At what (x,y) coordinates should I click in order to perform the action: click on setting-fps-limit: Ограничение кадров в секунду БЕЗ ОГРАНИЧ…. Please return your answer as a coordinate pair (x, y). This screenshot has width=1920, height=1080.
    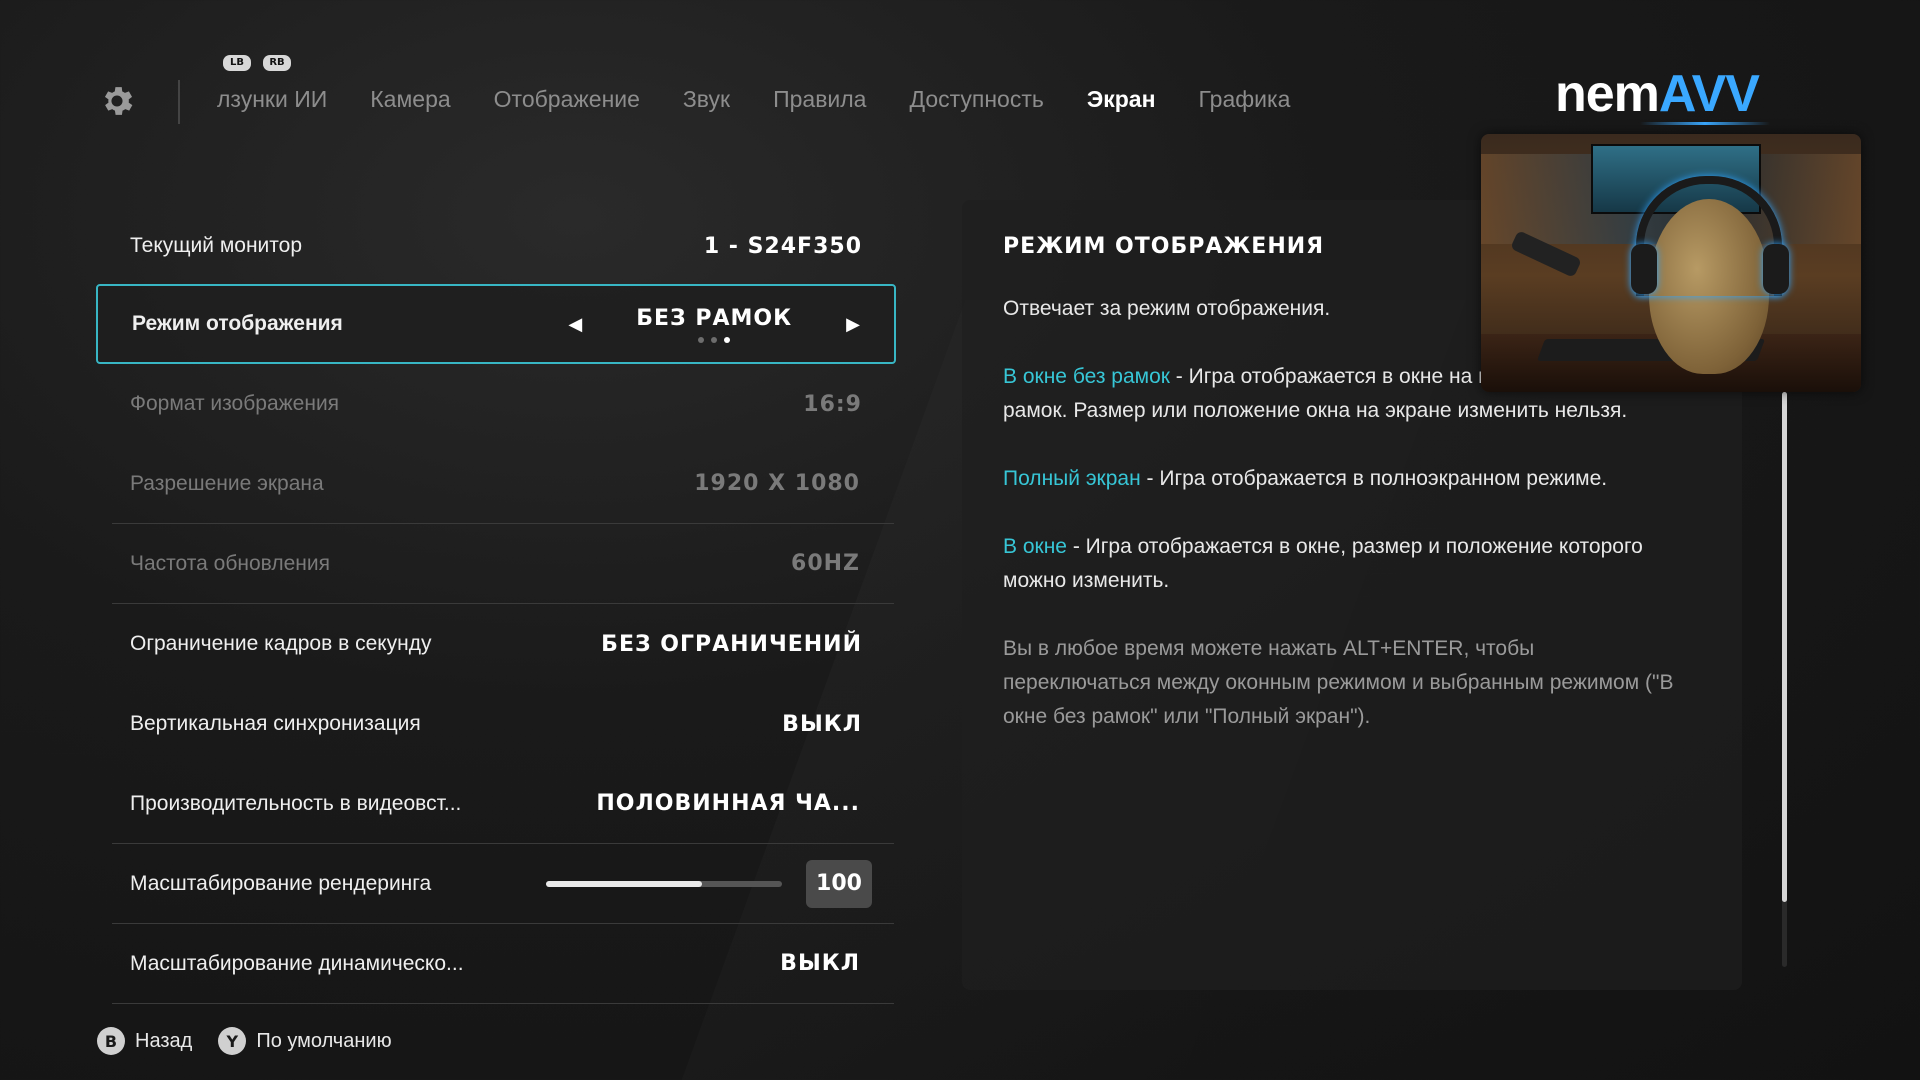
    Looking at the image, I should click on (496, 644).